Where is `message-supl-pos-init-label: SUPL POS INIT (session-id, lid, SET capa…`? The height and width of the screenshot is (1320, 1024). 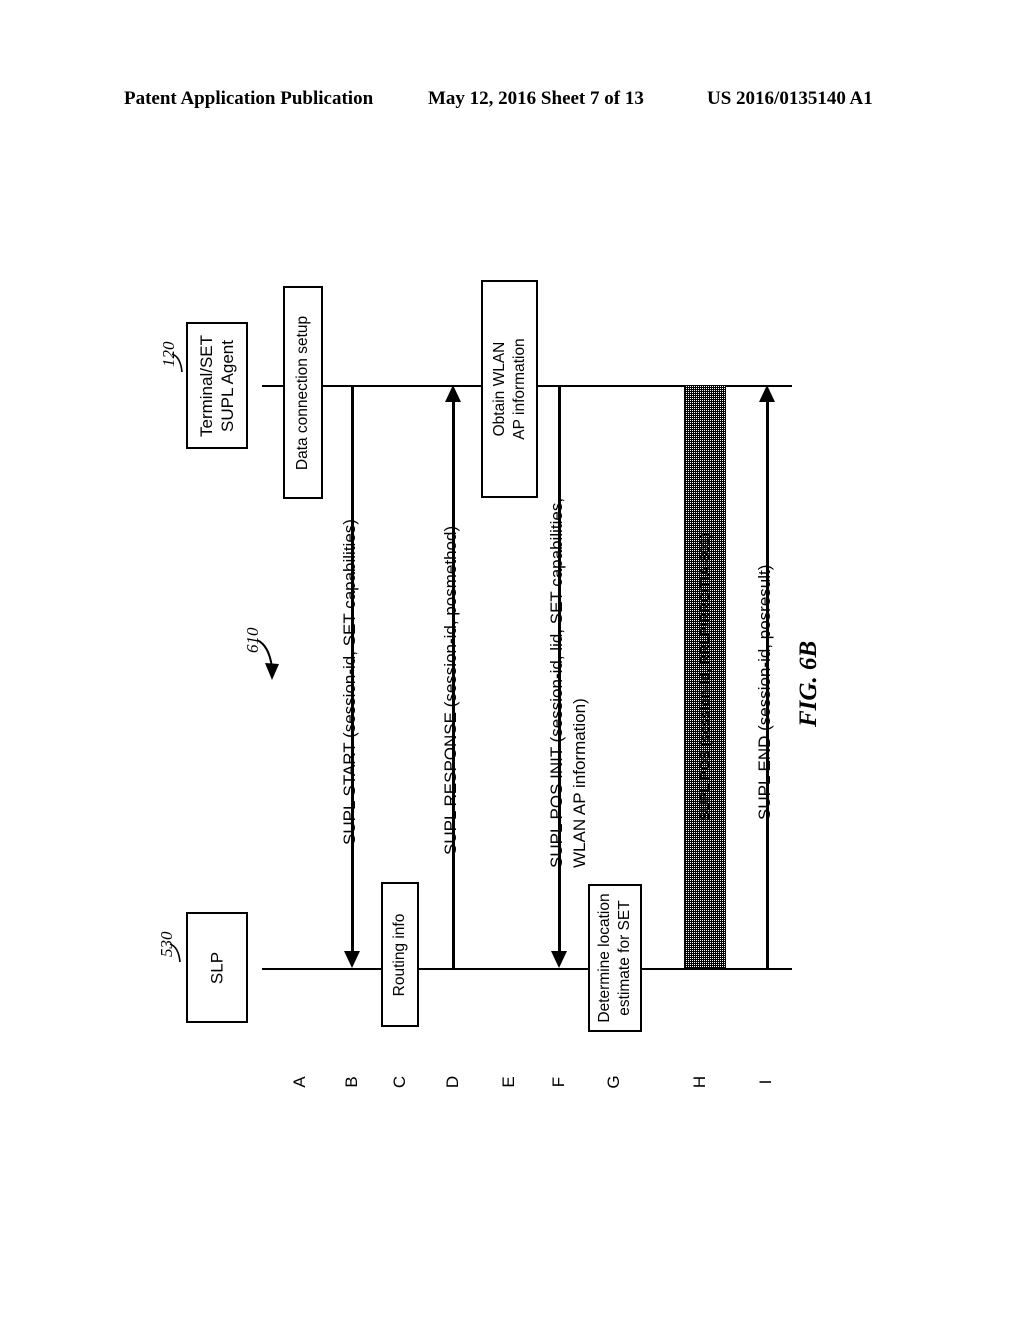
message-supl-pos-init-label: SUPL POS INIT (session-id, lid, SET capa… is located at coordinates (568, 682).